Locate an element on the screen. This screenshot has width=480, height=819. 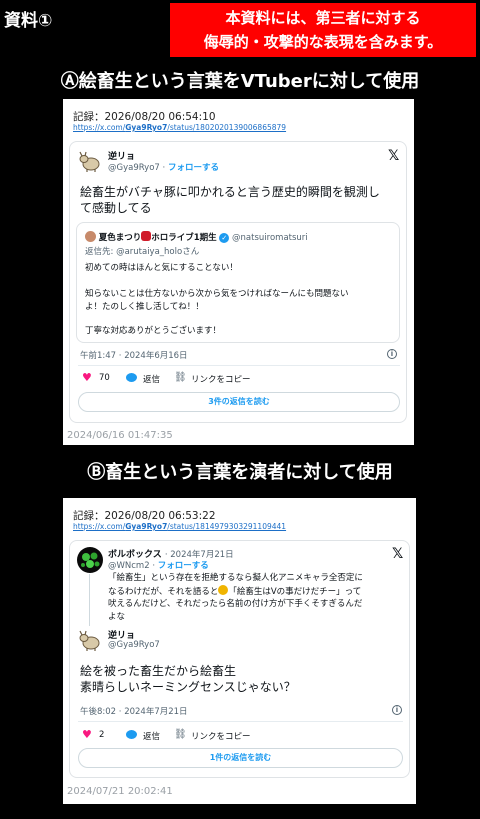
section-a-heading-text: Ⓐ絵畜生という言葉をVTuberに対して使用 is located at coordinates (240, 81).